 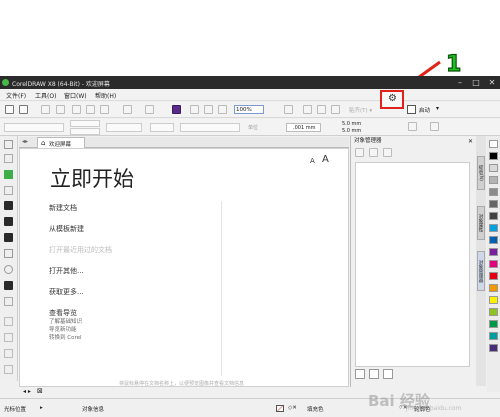 I want to click on ellipse-tool-icon, so click(x=8, y=269).